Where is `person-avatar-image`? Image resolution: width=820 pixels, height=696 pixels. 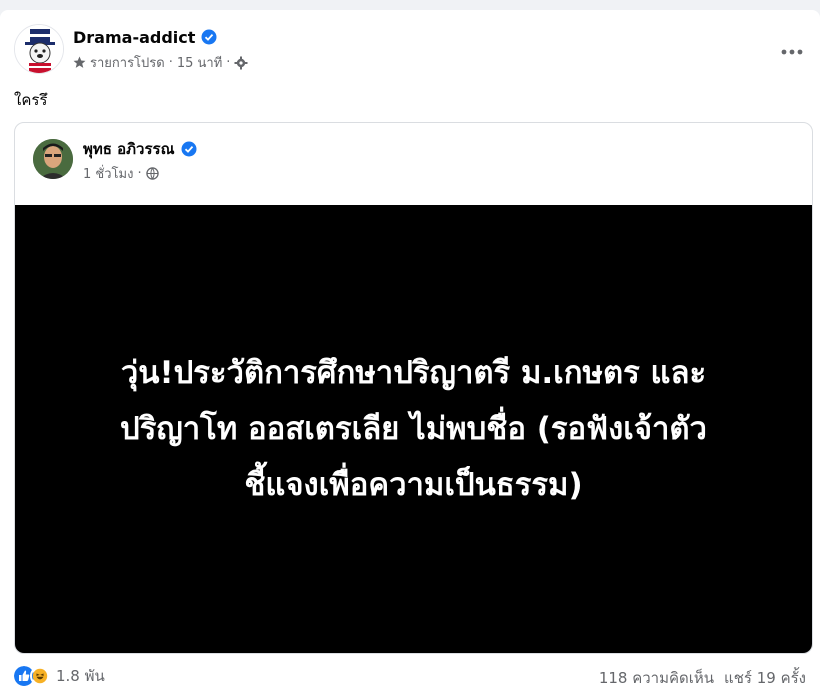 person-avatar-image is located at coordinates (53, 159).